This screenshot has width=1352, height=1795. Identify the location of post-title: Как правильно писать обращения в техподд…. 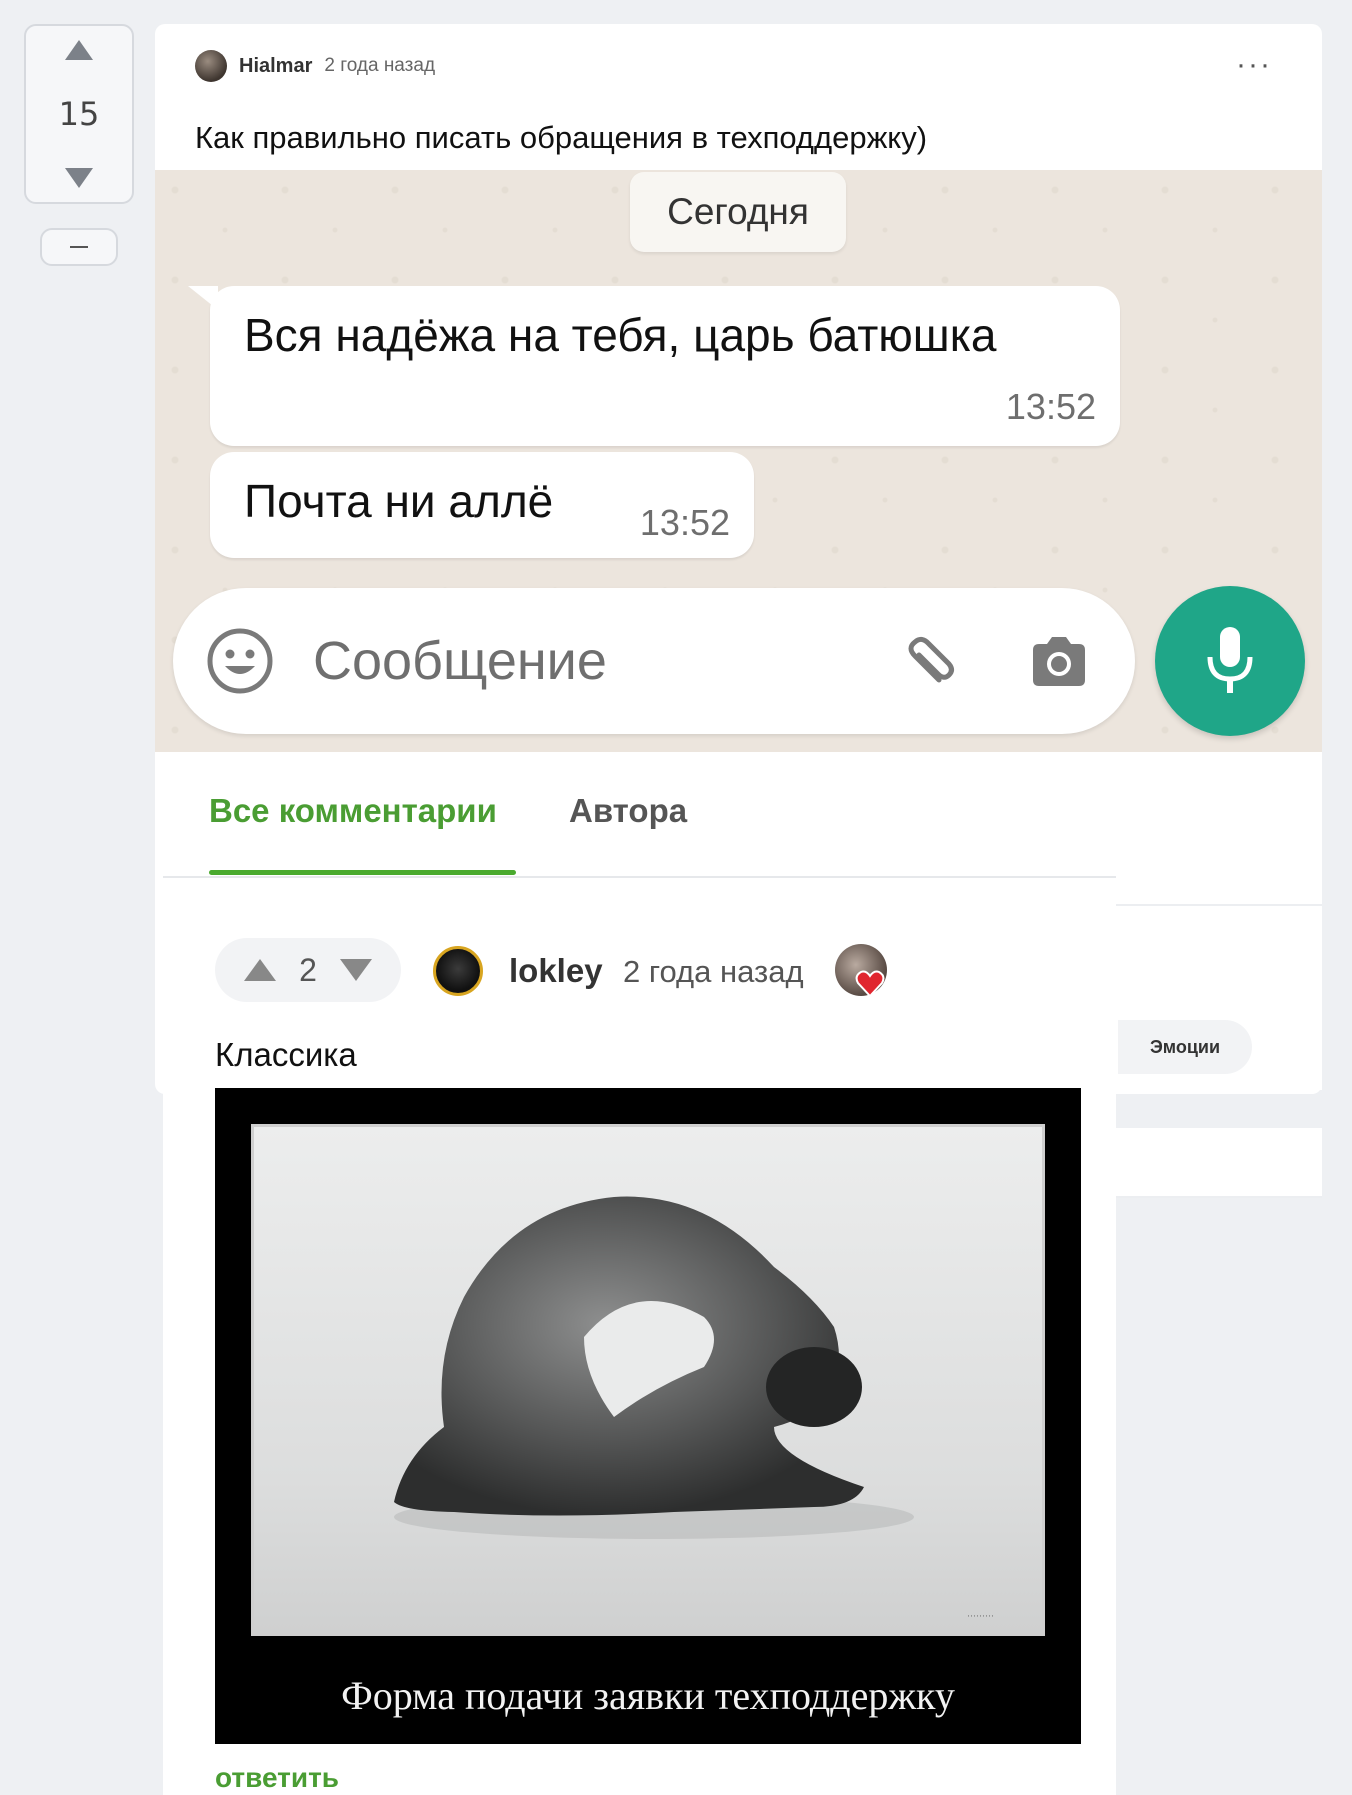
(561, 137).